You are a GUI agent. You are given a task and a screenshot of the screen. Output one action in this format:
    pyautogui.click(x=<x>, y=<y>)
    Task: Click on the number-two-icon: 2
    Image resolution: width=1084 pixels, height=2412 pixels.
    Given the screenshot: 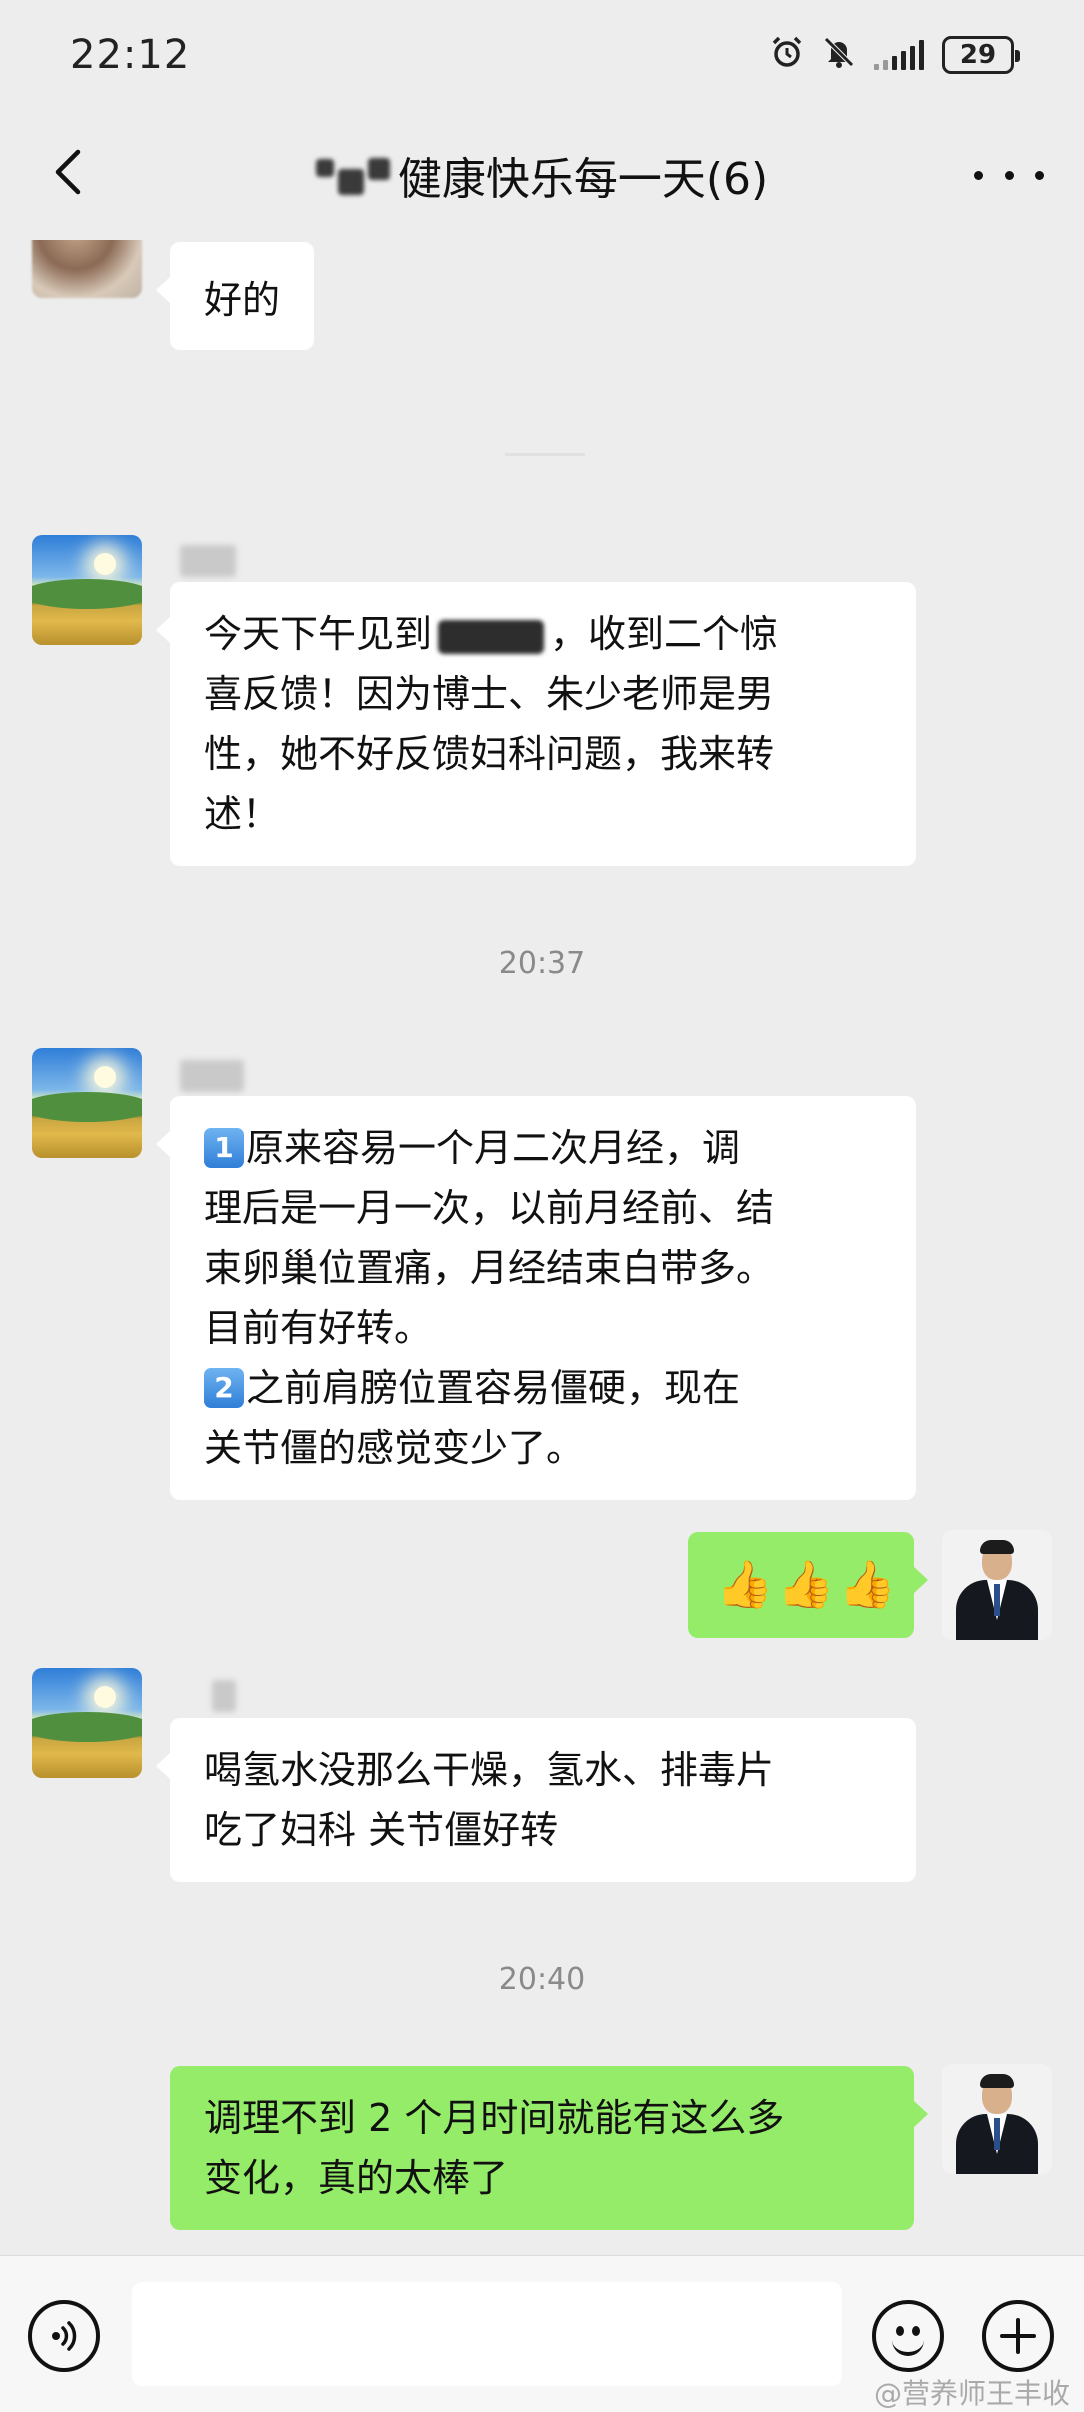 What is the action you would take?
    pyautogui.click(x=224, y=1387)
    